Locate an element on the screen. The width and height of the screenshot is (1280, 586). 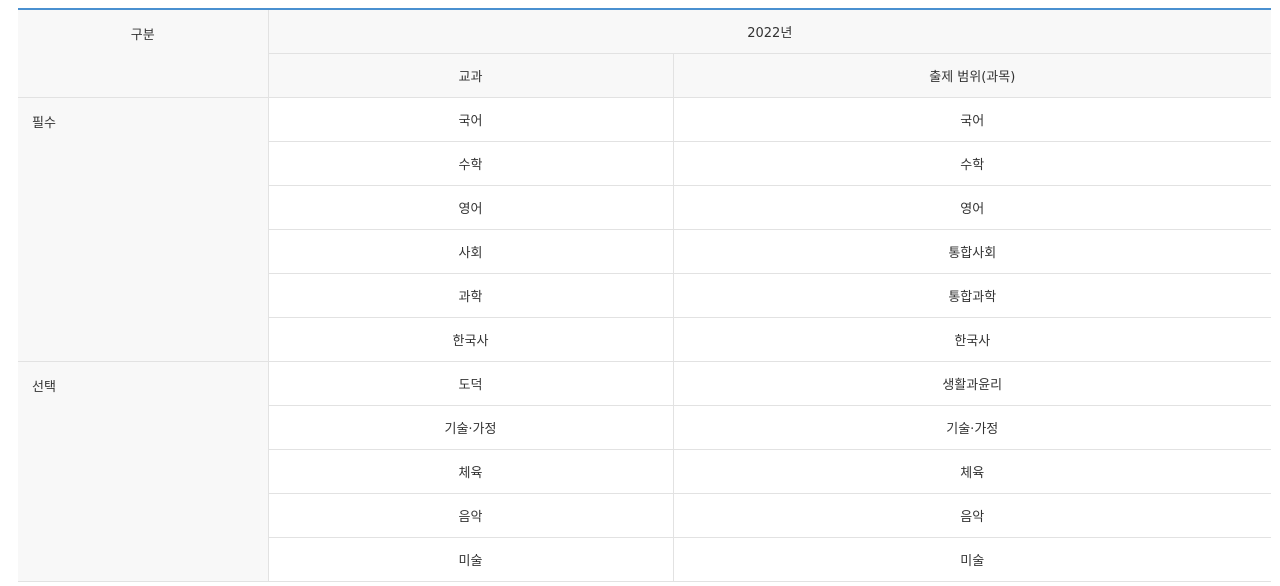
scope-cell: 체육 is located at coordinates (972, 471).